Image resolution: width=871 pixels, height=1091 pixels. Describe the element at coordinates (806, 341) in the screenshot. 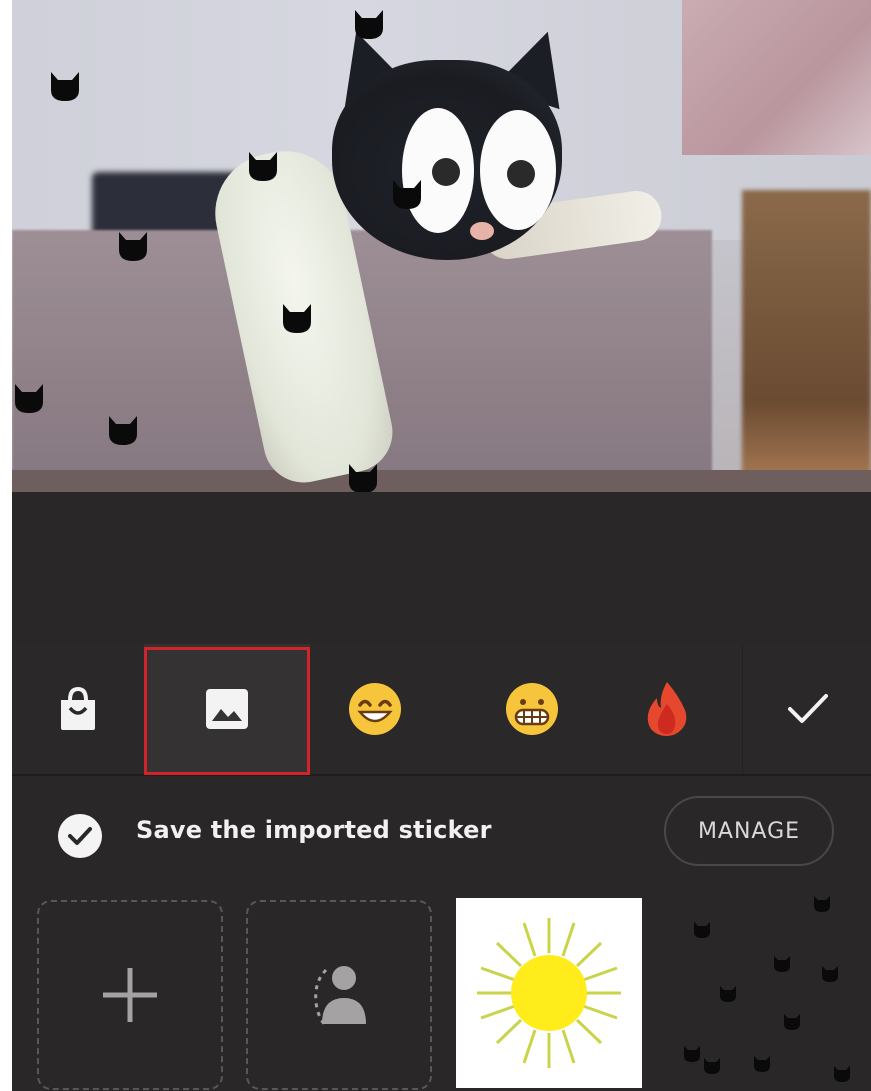

I see `photo-chair` at that location.